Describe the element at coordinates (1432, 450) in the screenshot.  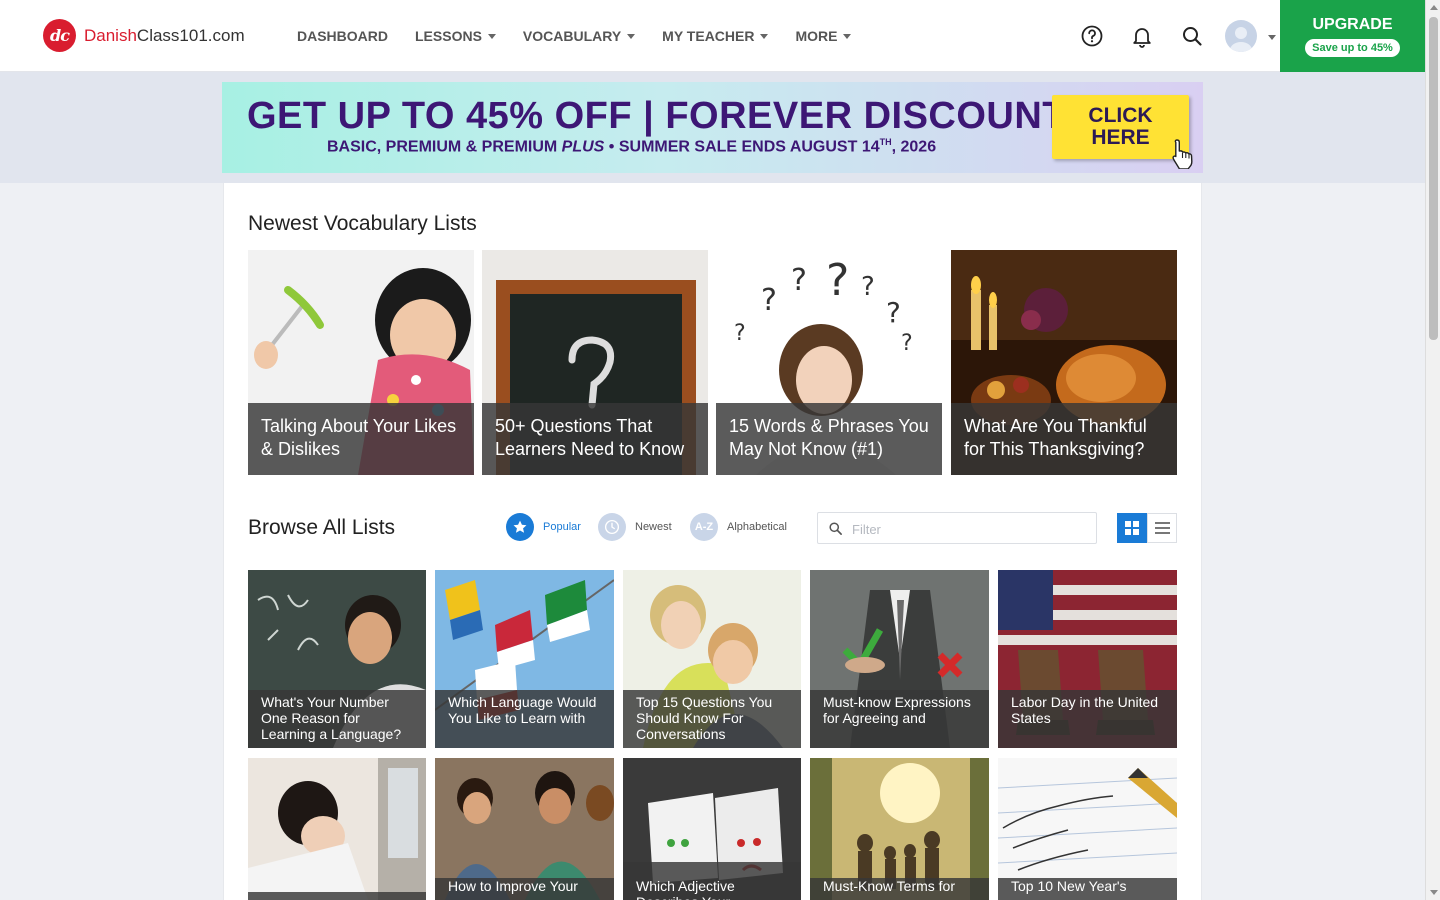
I see `page-scrollbar` at that location.